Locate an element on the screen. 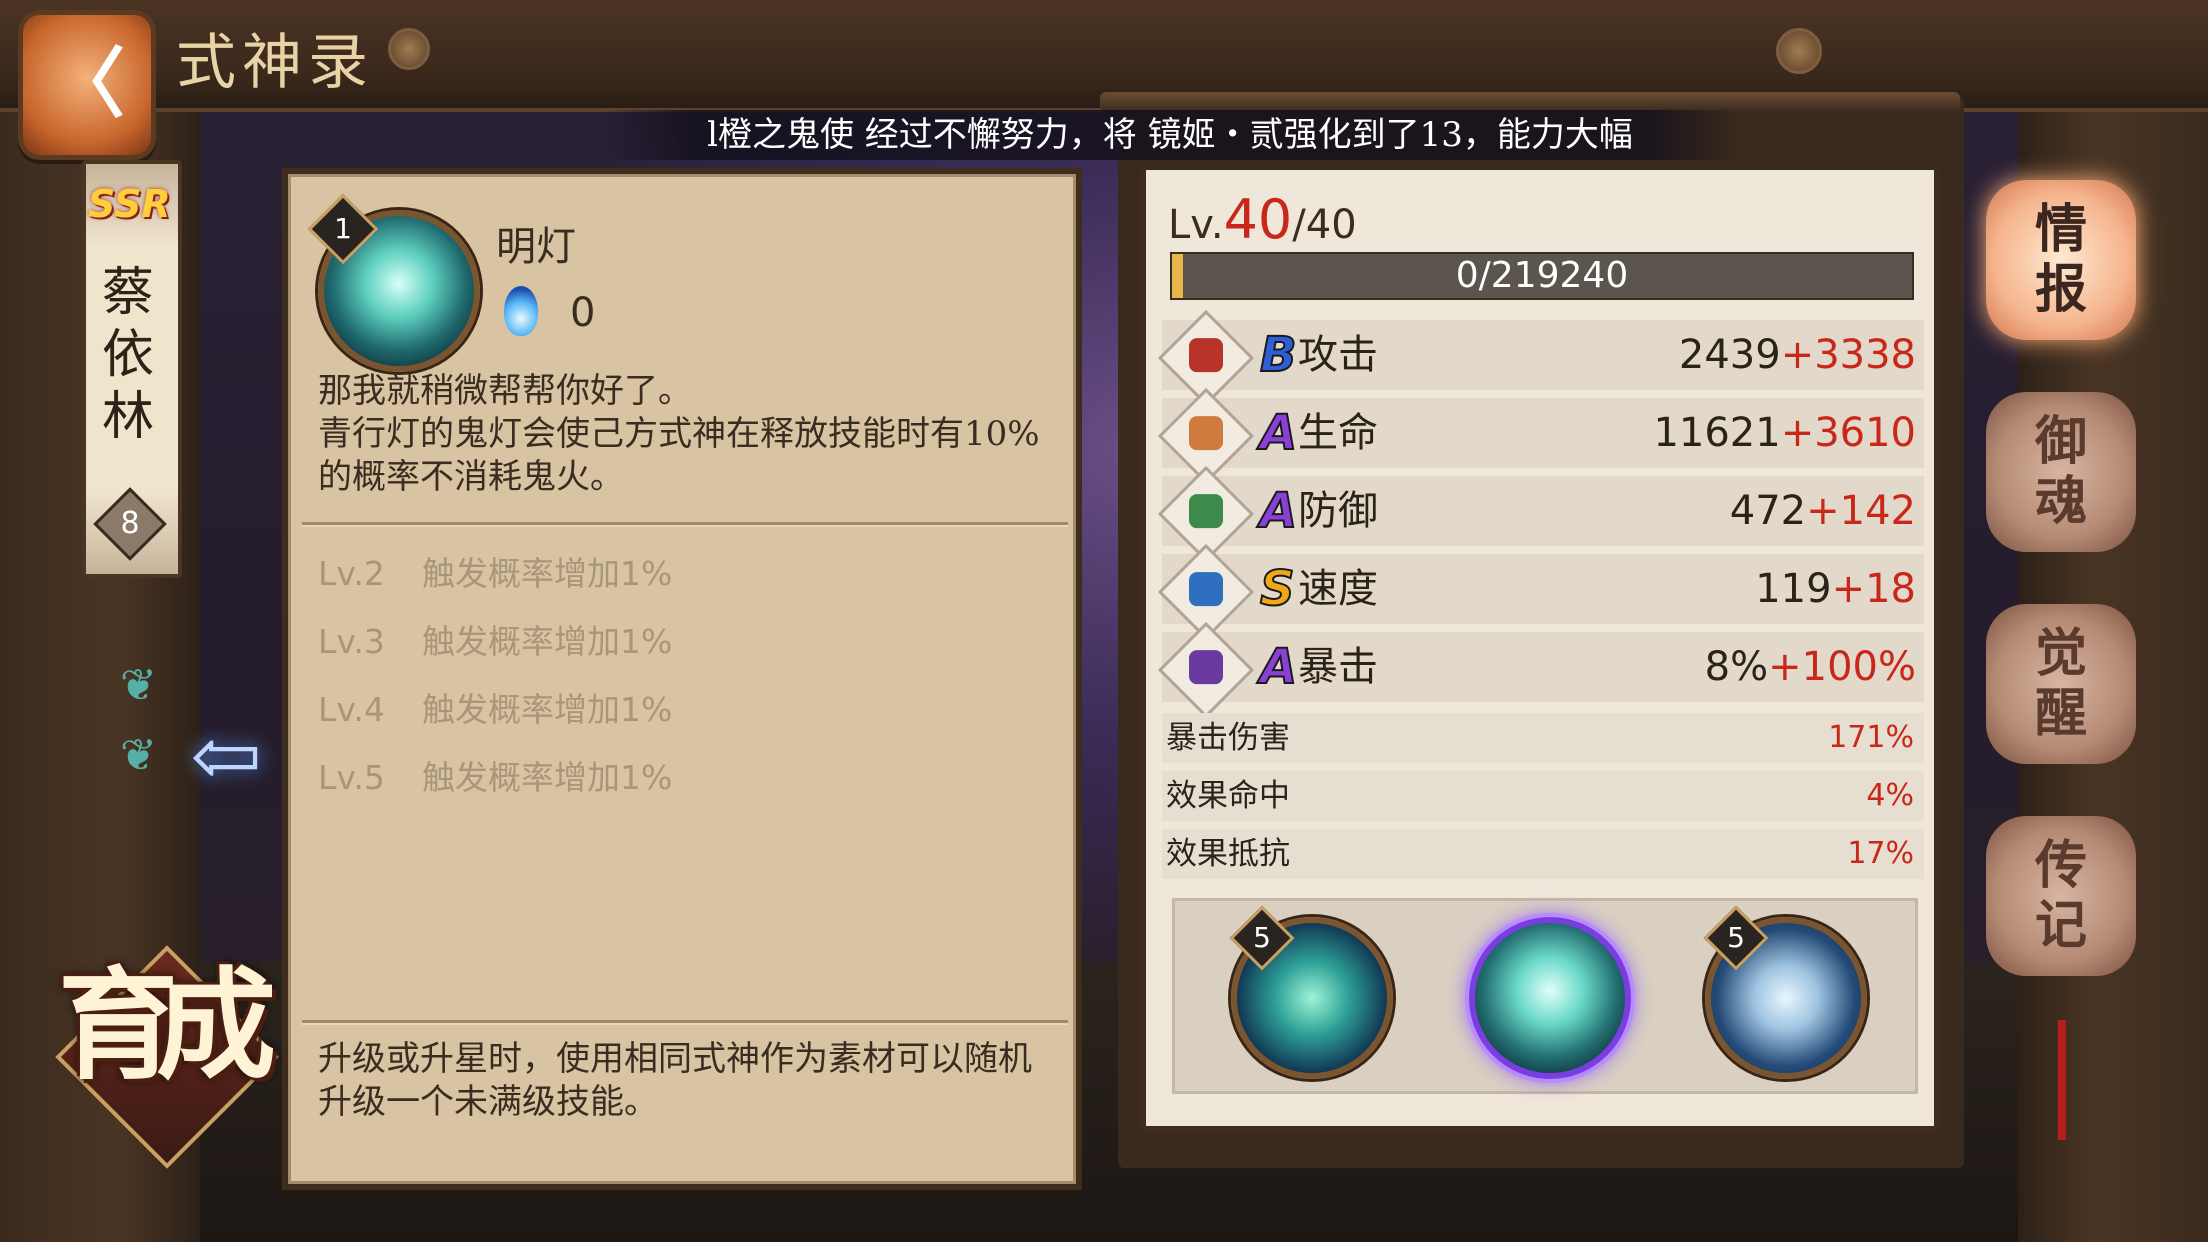  stat-row: A 防御 472+142 is located at coordinates (1540, 514).